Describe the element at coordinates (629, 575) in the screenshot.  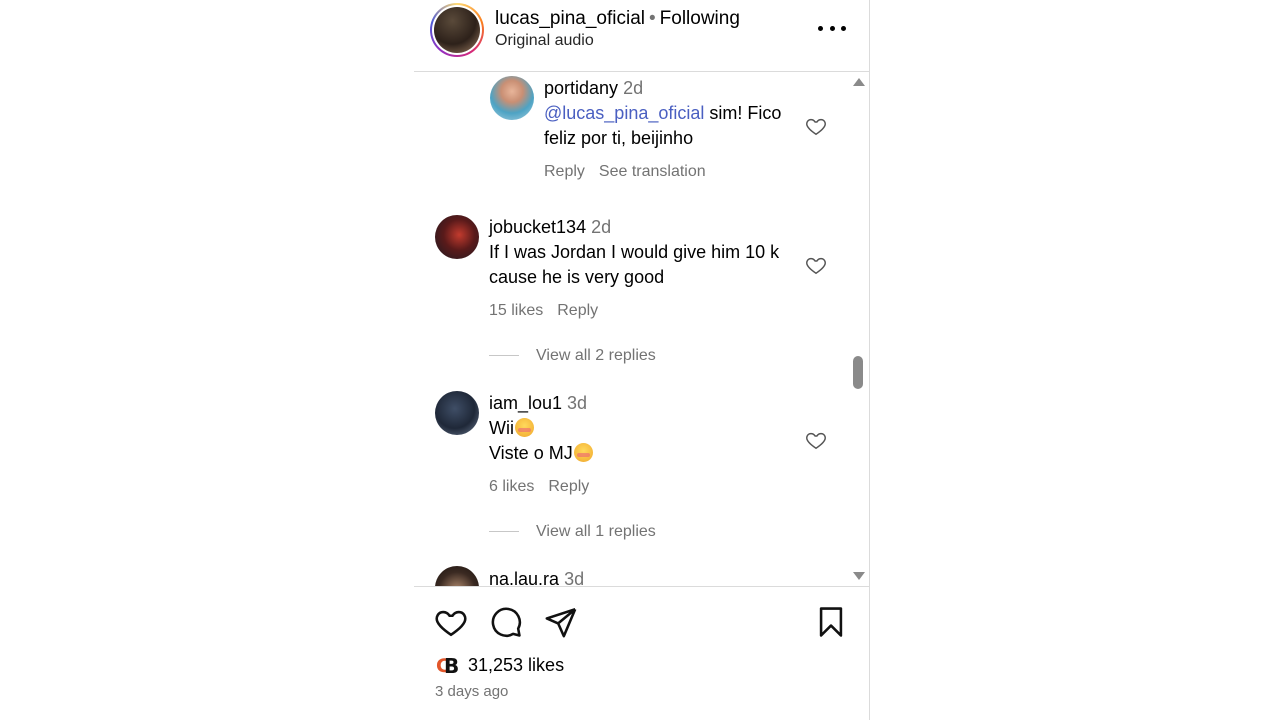
I see `comment-item: na.lau.ra 3d` at that location.